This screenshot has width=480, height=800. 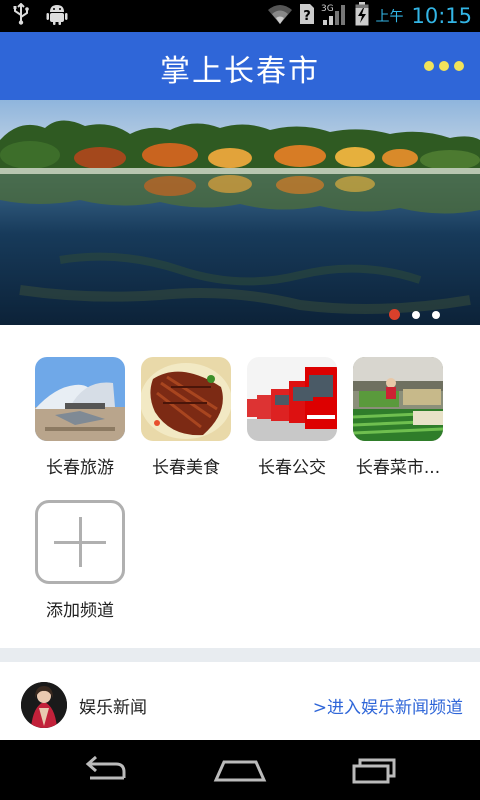 I want to click on channel-bus: 长春公交, so click(x=292, y=417).